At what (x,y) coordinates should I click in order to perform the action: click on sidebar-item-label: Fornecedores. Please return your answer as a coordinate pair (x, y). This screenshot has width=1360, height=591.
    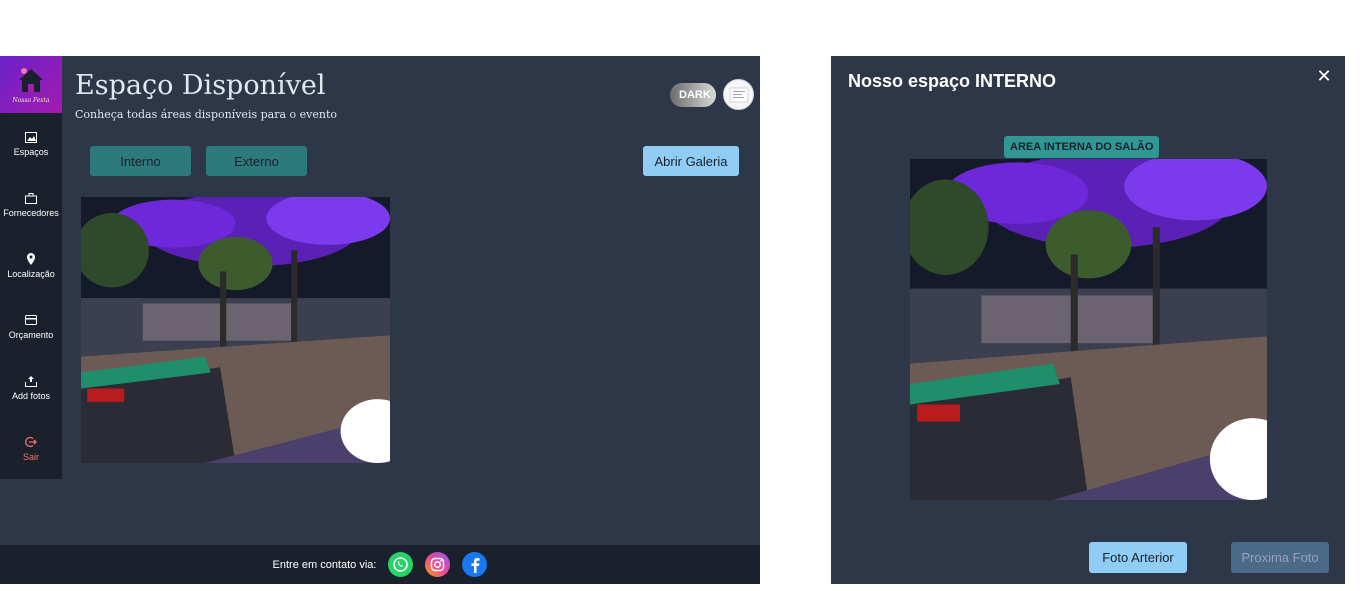
    Looking at the image, I should click on (31, 213).